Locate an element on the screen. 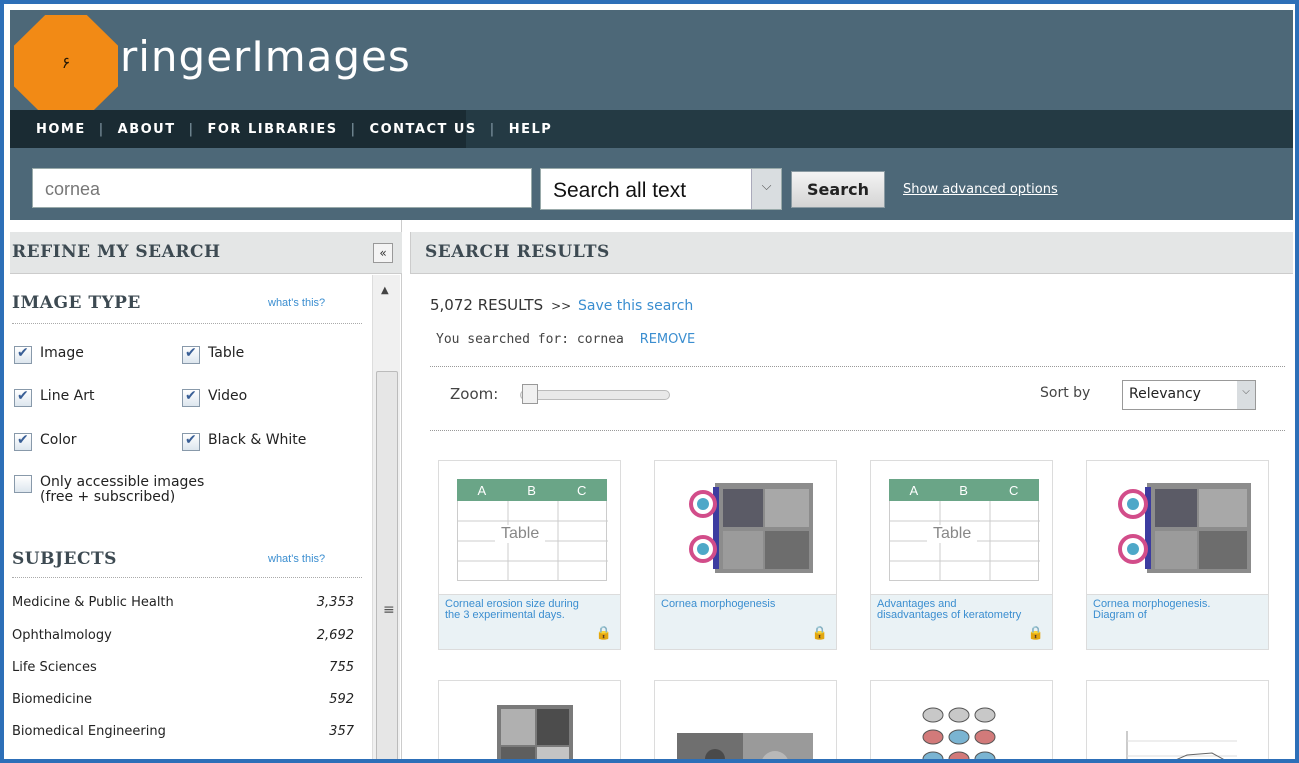 This screenshot has width=1299, height=763. scrollbar-thumb: ≡ is located at coordinates (387, 565).